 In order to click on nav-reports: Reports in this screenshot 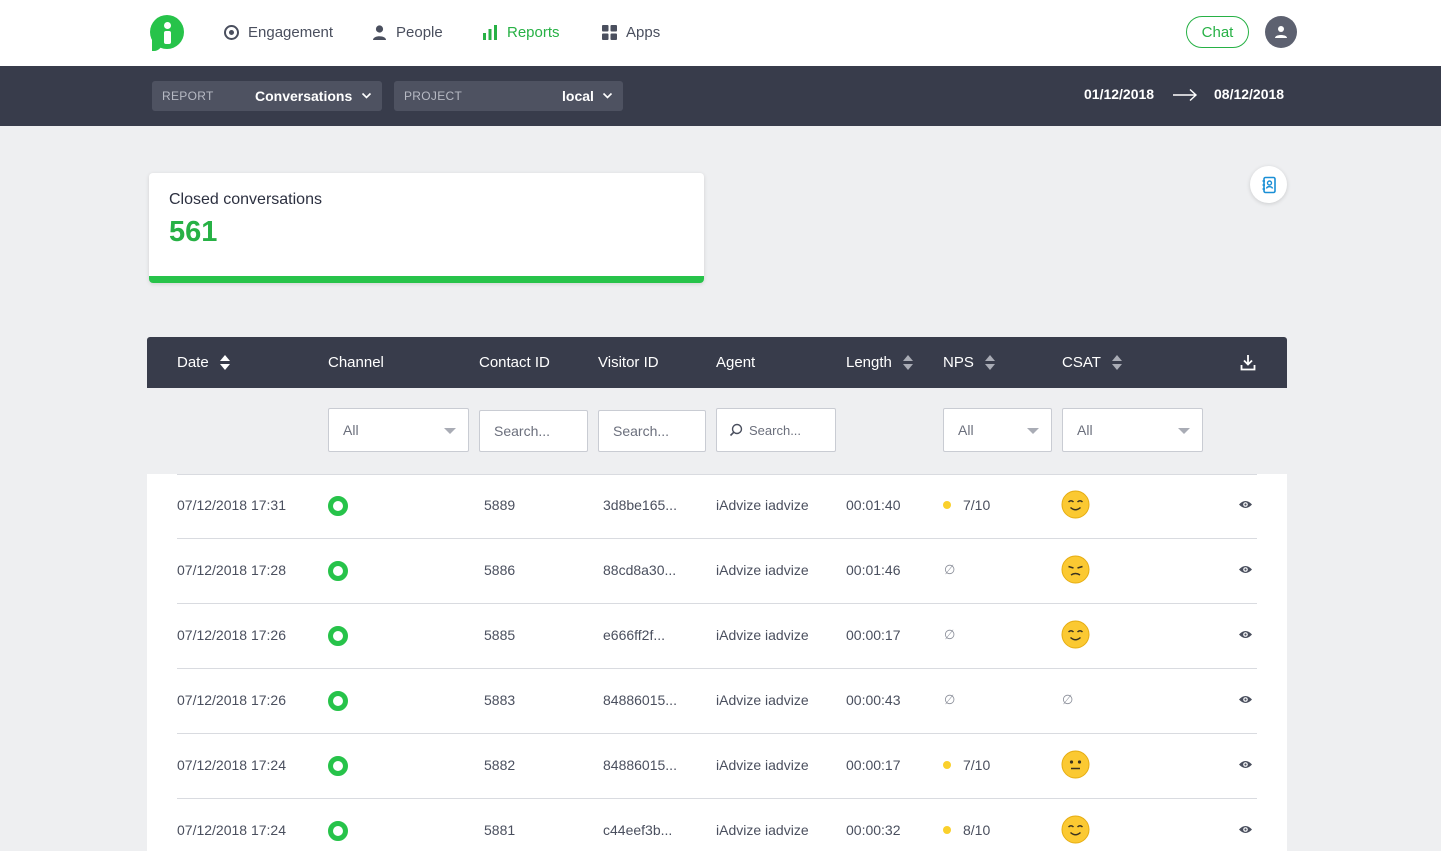, I will do `click(520, 32)`.